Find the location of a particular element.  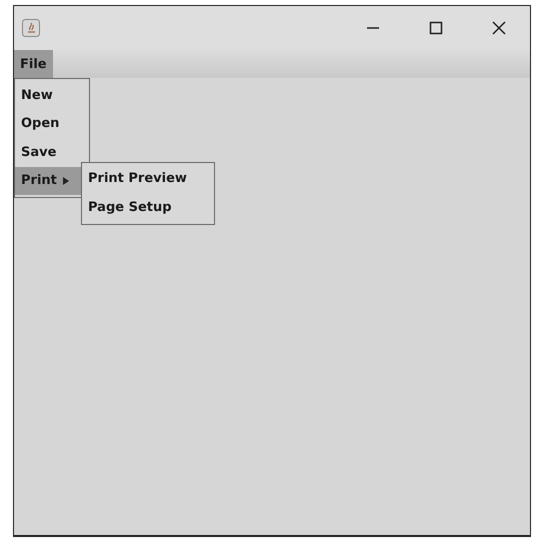

close-icon is located at coordinates (499, 28).